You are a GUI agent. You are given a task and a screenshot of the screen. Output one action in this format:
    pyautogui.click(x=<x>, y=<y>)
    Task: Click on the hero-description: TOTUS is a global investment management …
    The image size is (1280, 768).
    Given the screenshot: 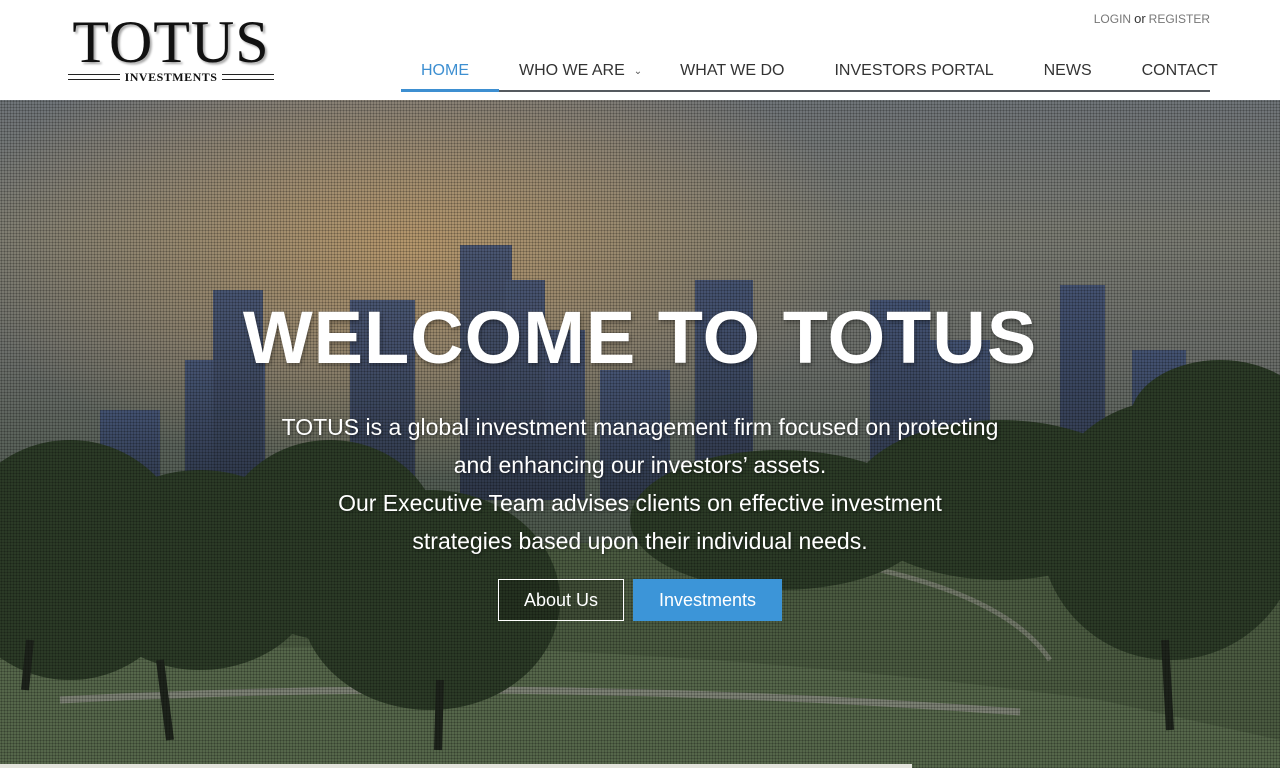 What is the action you would take?
    pyautogui.click(x=640, y=484)
    